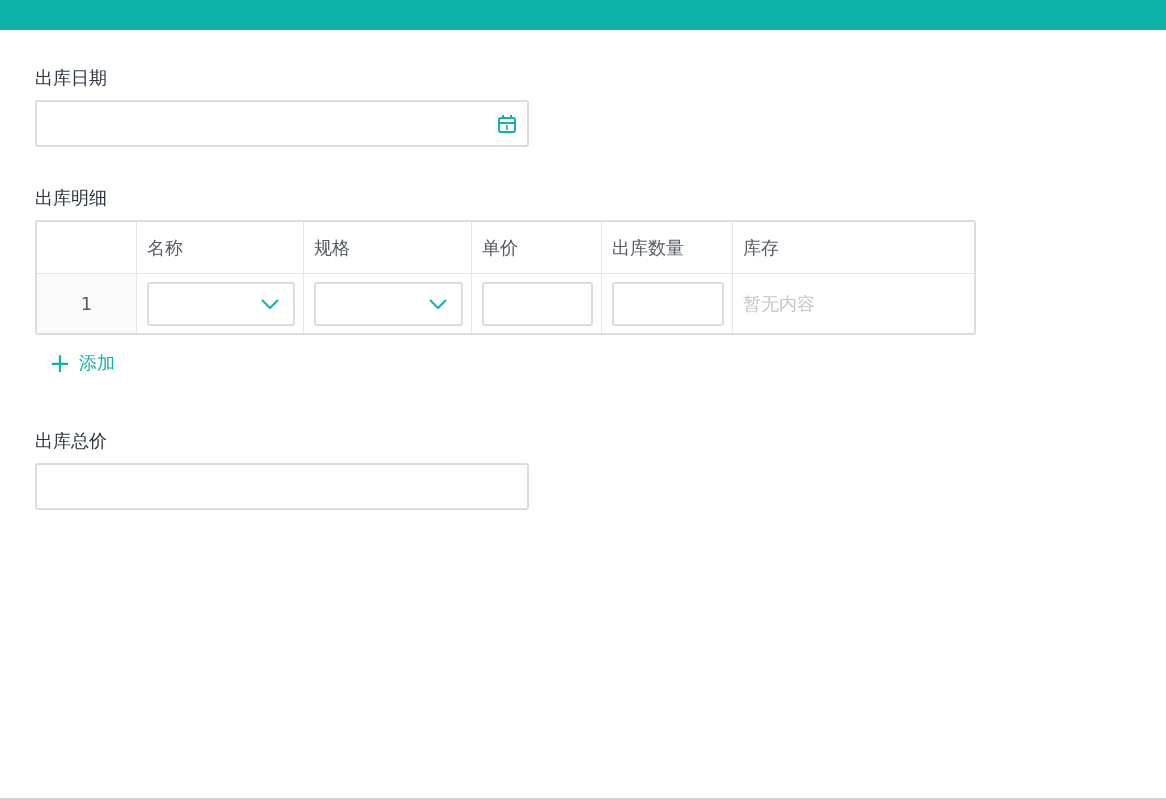 This screenshot has width=1166, height=800. I want to click on column-header: 名称, so click(220, 248).